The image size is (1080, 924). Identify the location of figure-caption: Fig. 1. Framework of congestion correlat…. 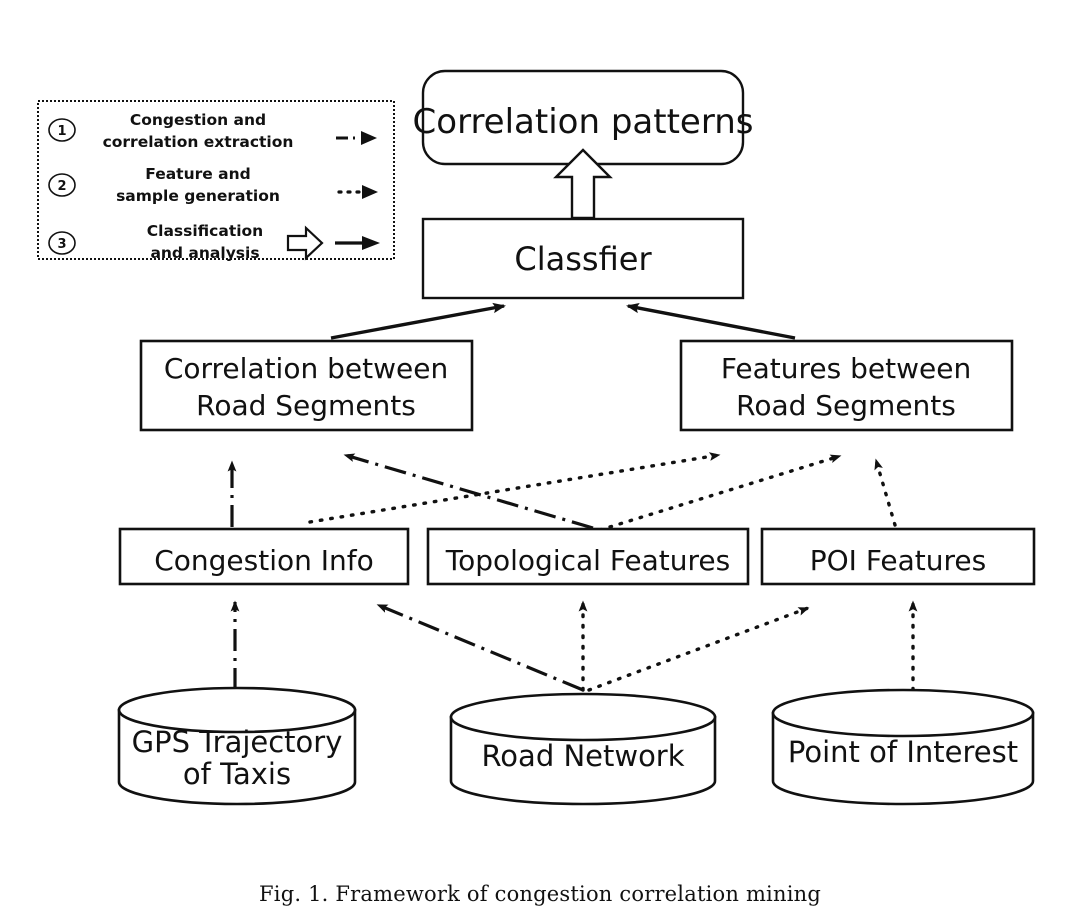
(540, 894).